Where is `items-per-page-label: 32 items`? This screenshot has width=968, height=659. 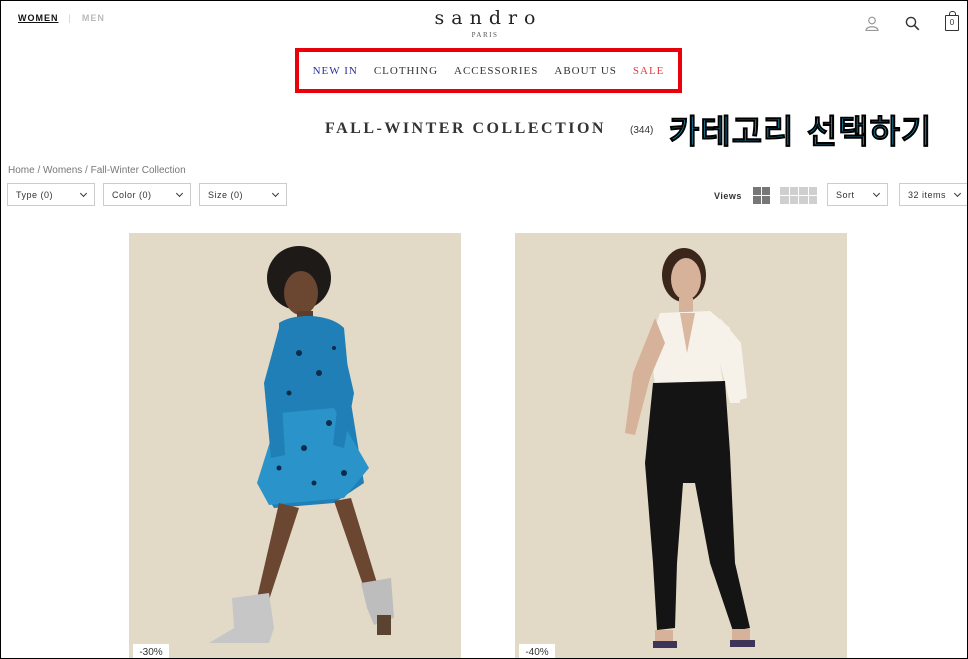 items-per-page-label: 32 items is located at coordinates (927, 194).